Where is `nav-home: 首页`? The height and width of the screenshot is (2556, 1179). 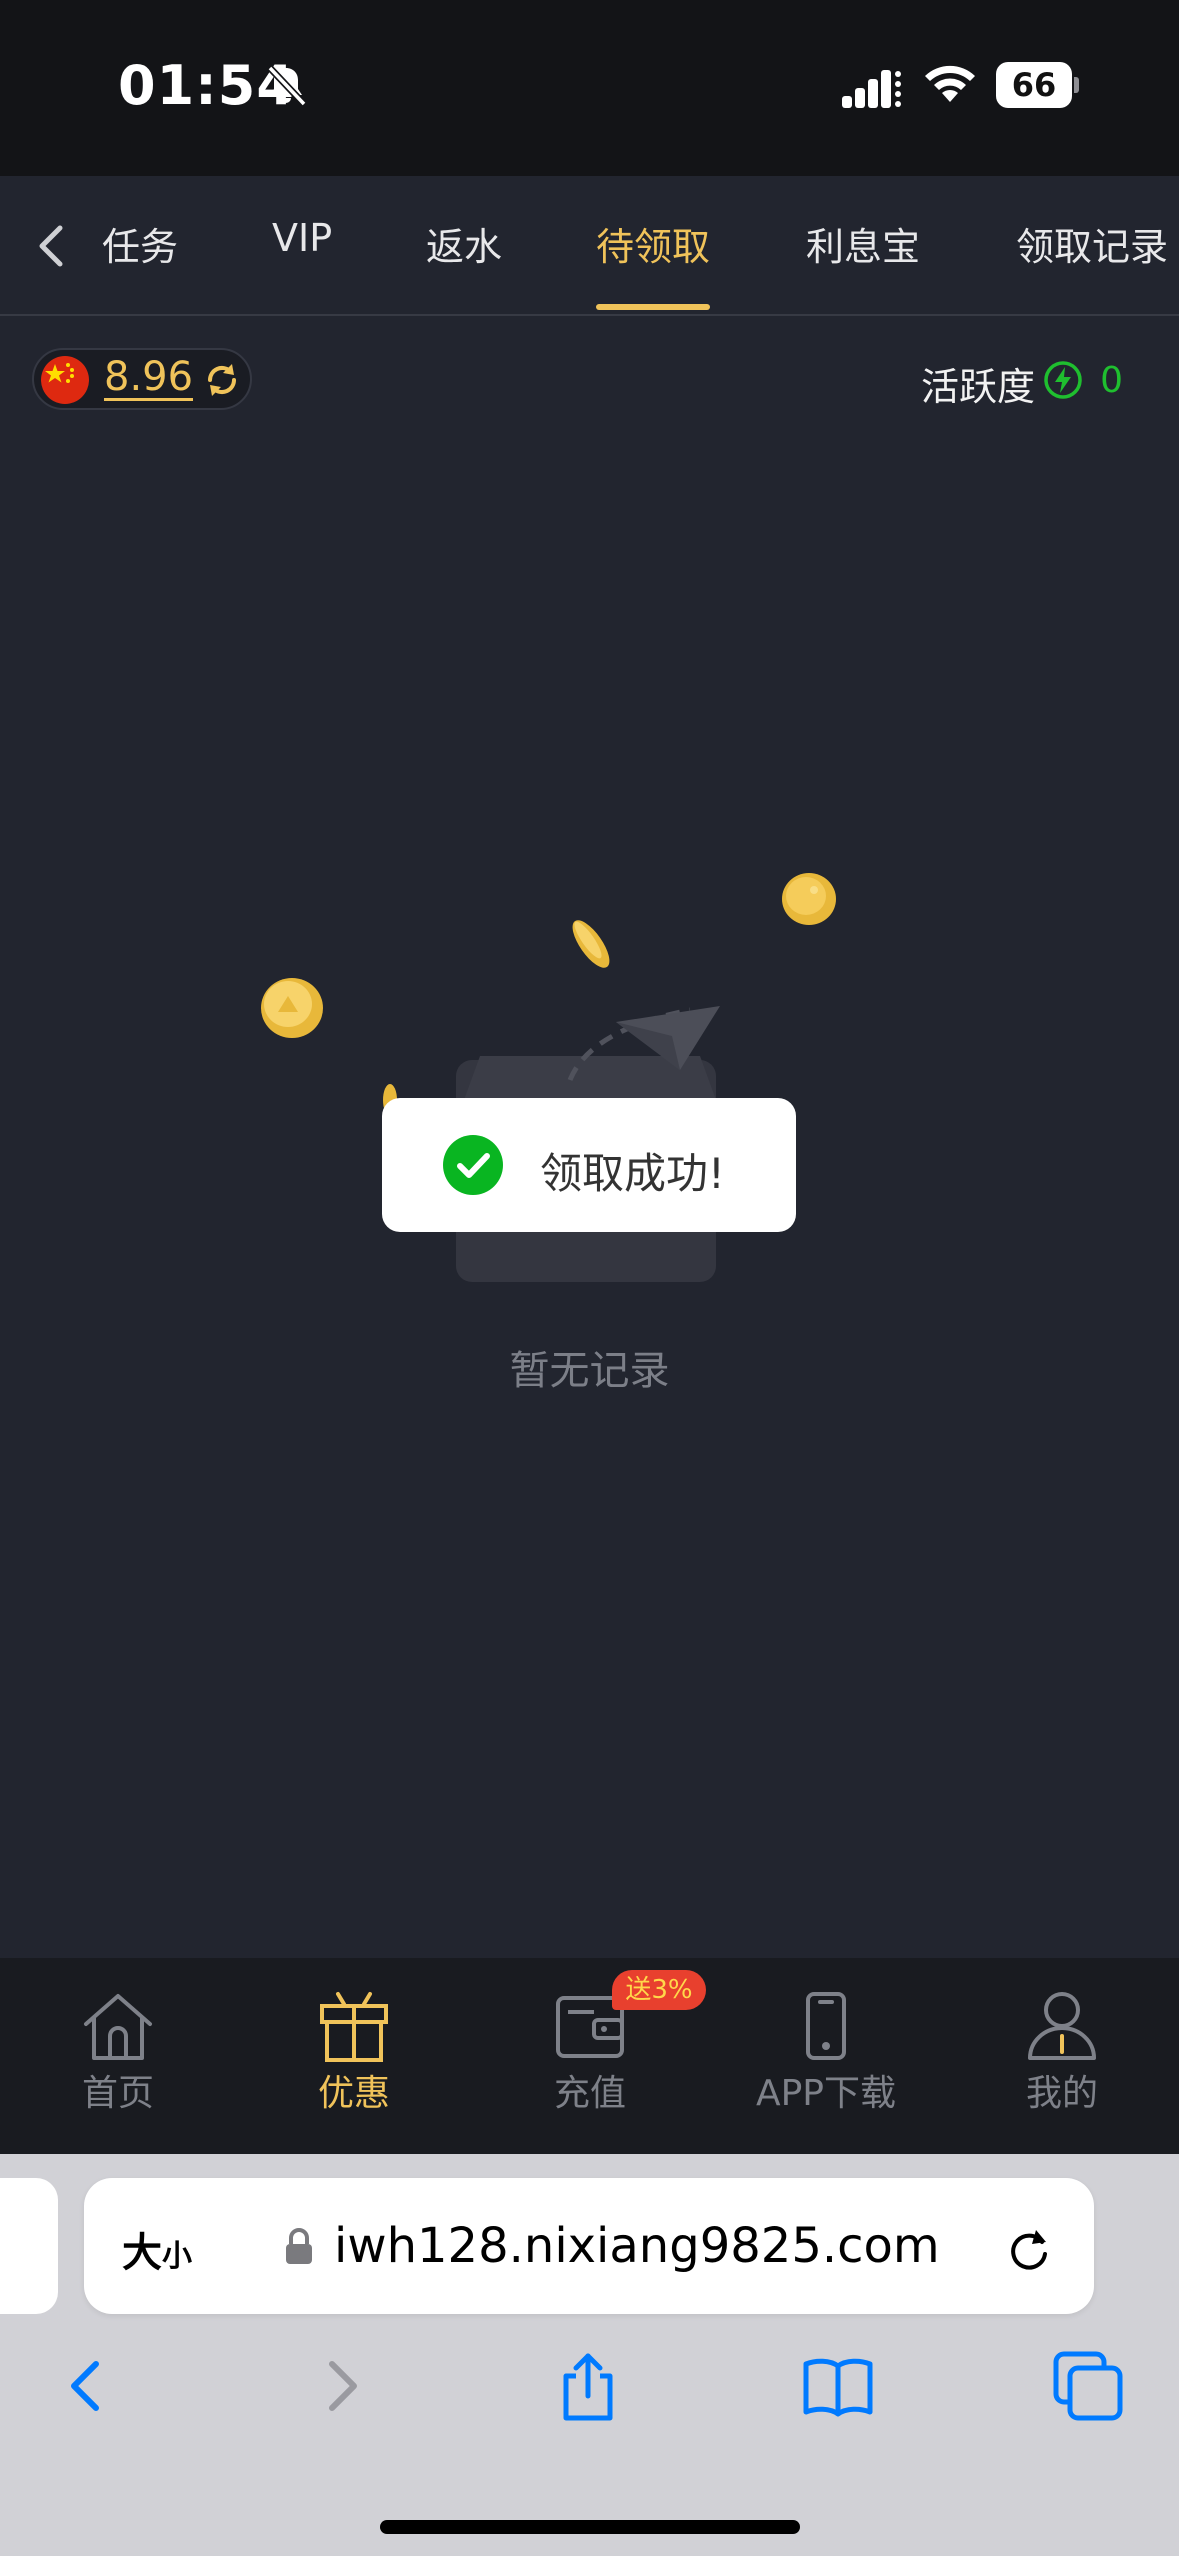
nav-home: 首页 is located at coordinates (118, 2056).